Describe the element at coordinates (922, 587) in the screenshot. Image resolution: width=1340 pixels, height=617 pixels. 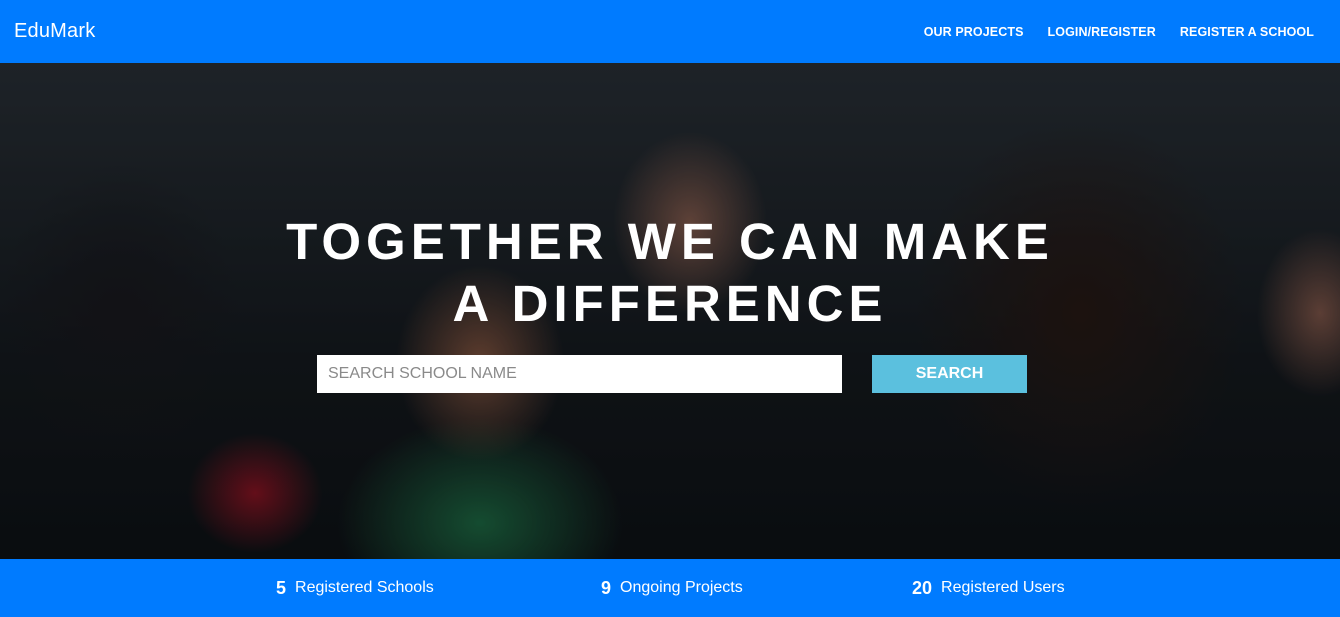
I see `stat-value: 20` at that location.